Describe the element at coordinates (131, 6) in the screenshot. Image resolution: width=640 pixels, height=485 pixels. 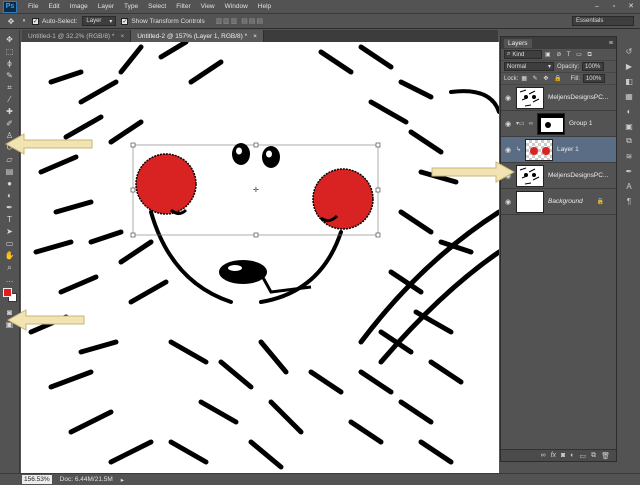
I see `menu-type: Type` at that location.